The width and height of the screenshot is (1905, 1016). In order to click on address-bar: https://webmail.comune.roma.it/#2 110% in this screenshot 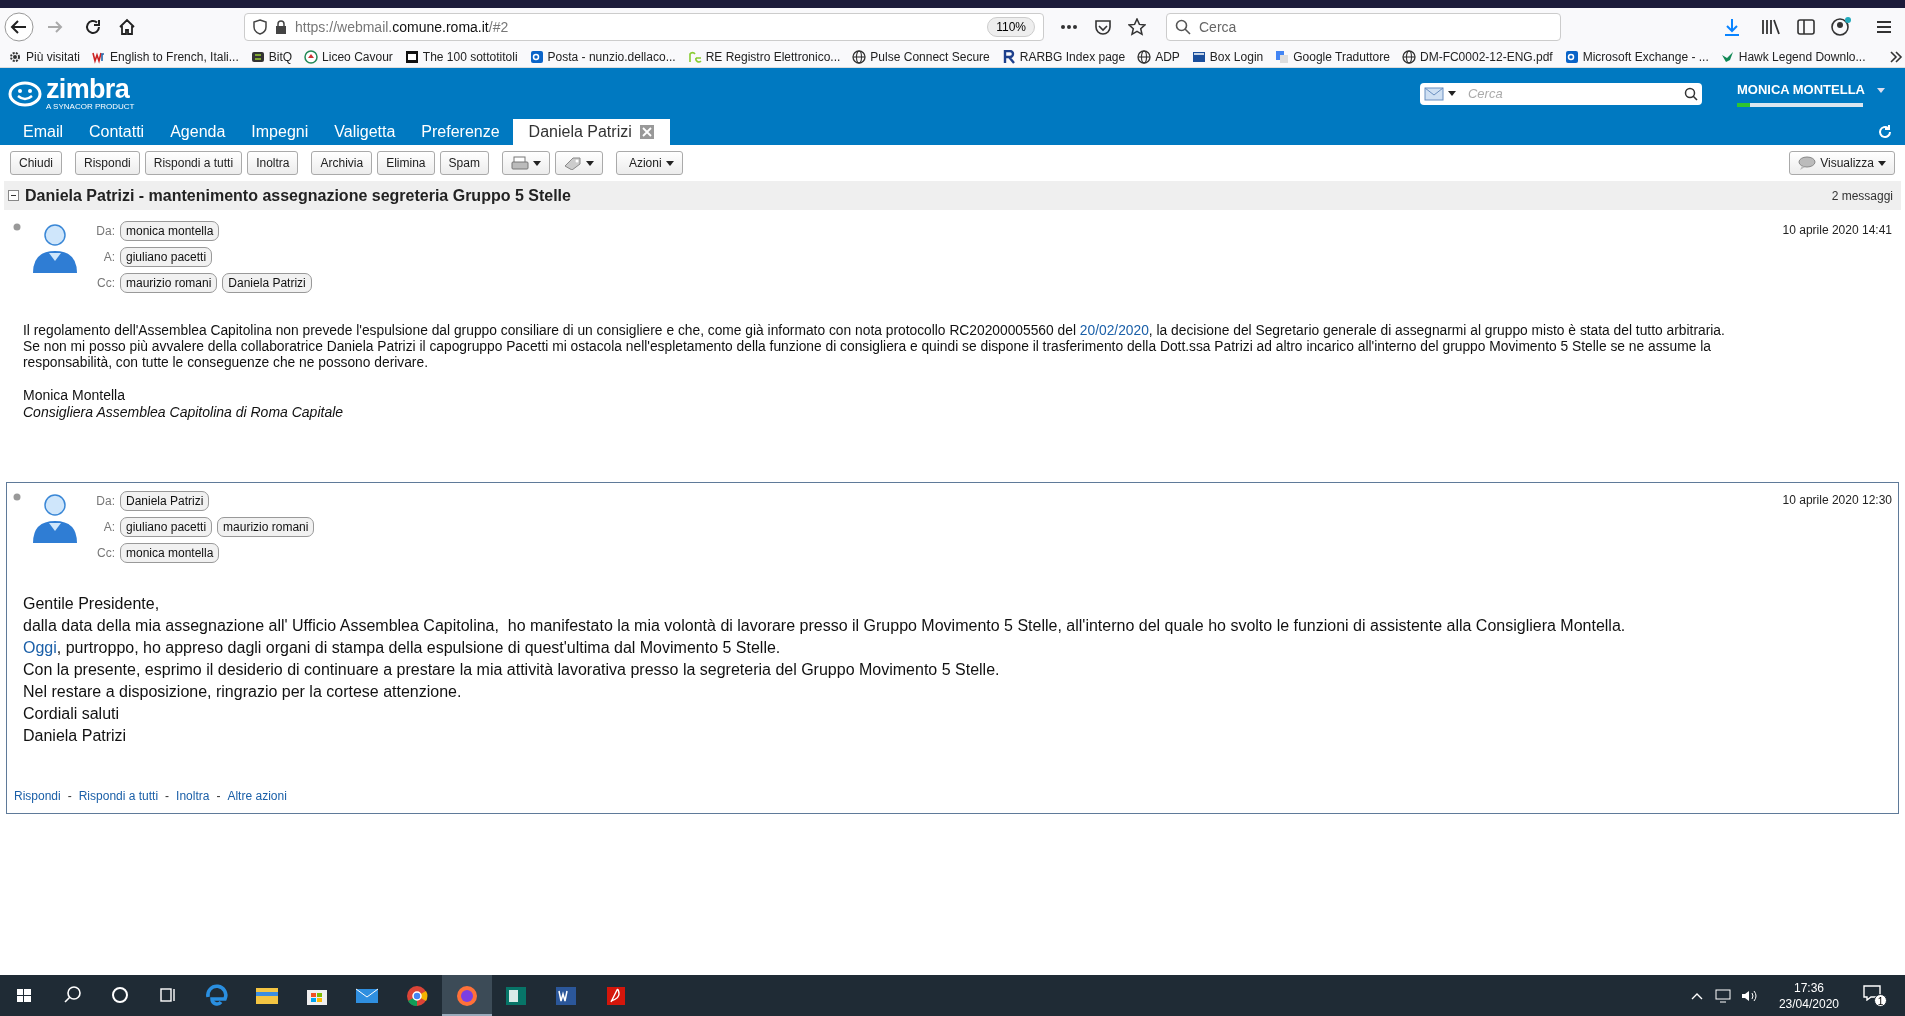, I will do `click(644, 27)`.